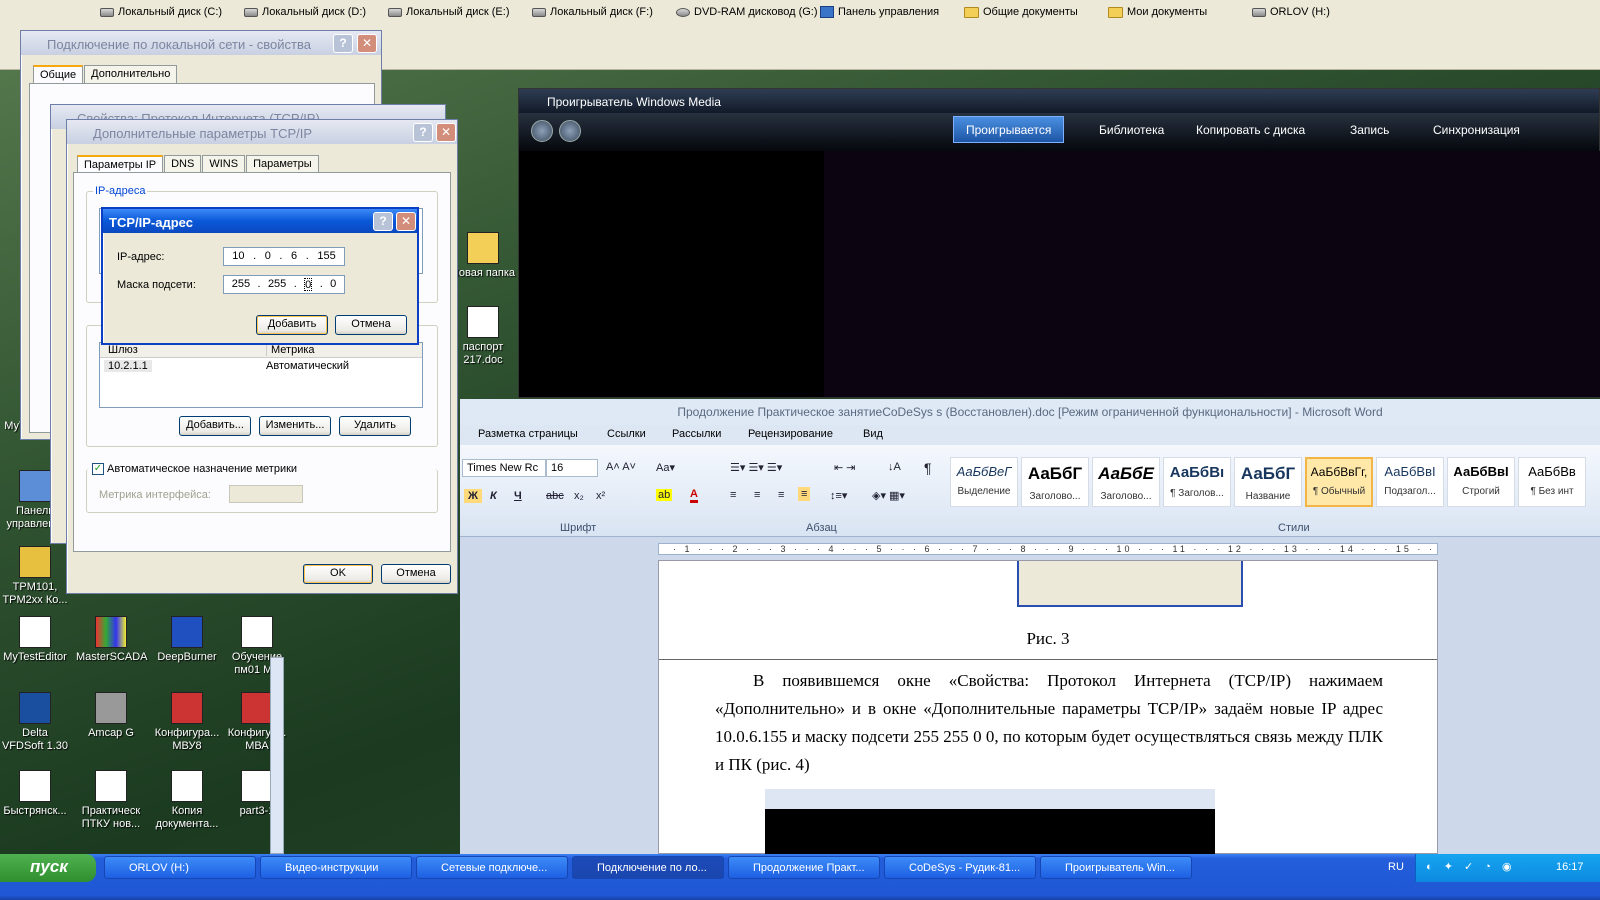  I want to click on gw-delete-button: Удалить, so click(375, 426).